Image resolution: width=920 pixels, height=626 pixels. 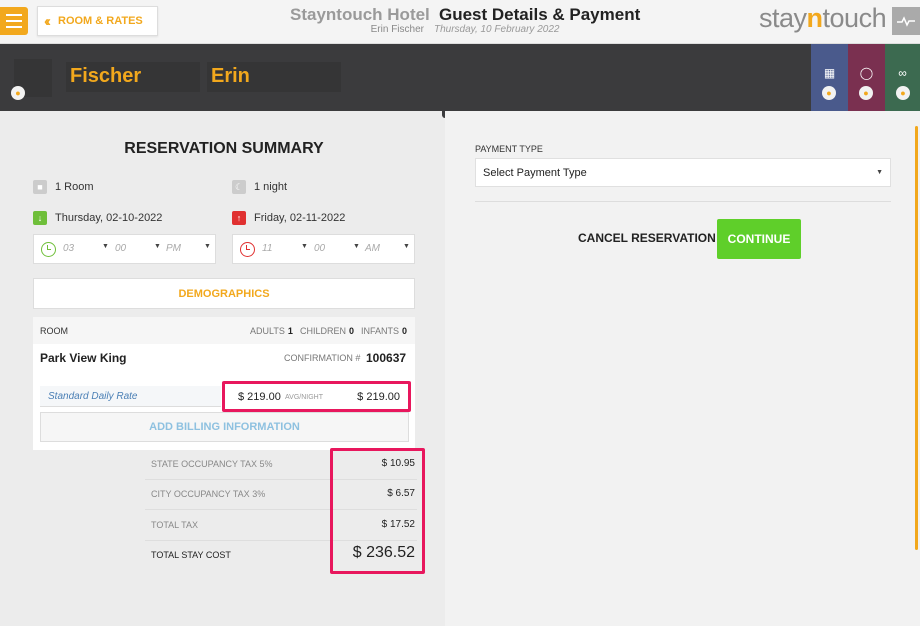 I want to click on activity-pulse-button, so click(x=906, y=21).